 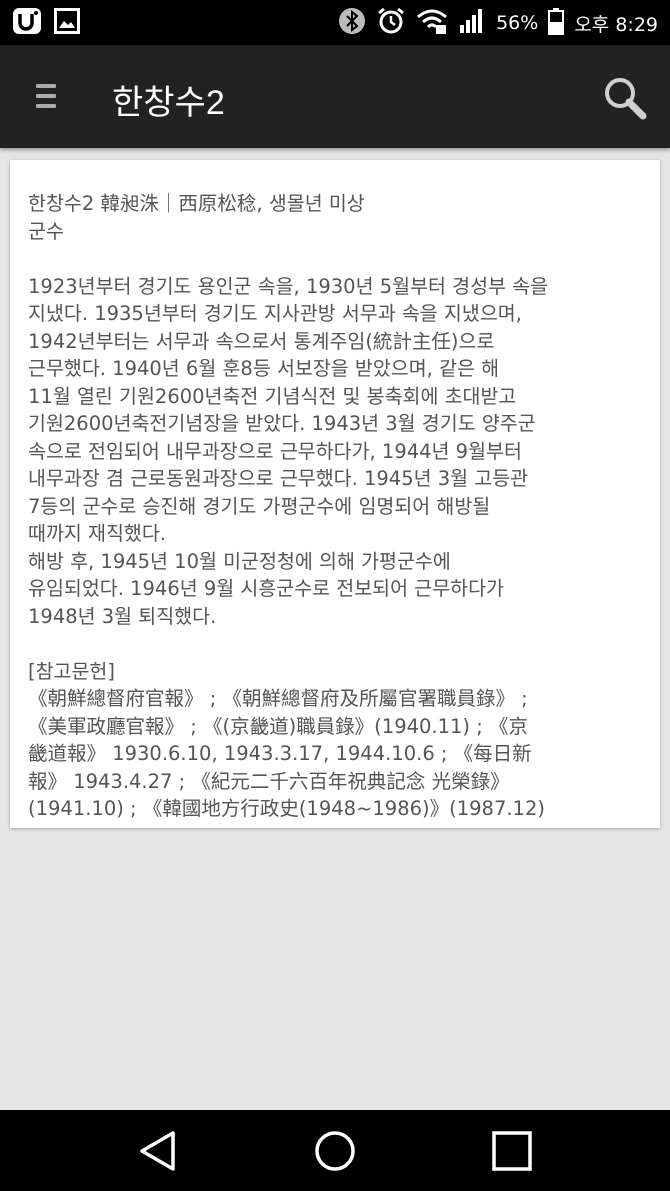 I want to click on body-line: 1948년 3월 퇴직했다., so click(x=122, y=616).